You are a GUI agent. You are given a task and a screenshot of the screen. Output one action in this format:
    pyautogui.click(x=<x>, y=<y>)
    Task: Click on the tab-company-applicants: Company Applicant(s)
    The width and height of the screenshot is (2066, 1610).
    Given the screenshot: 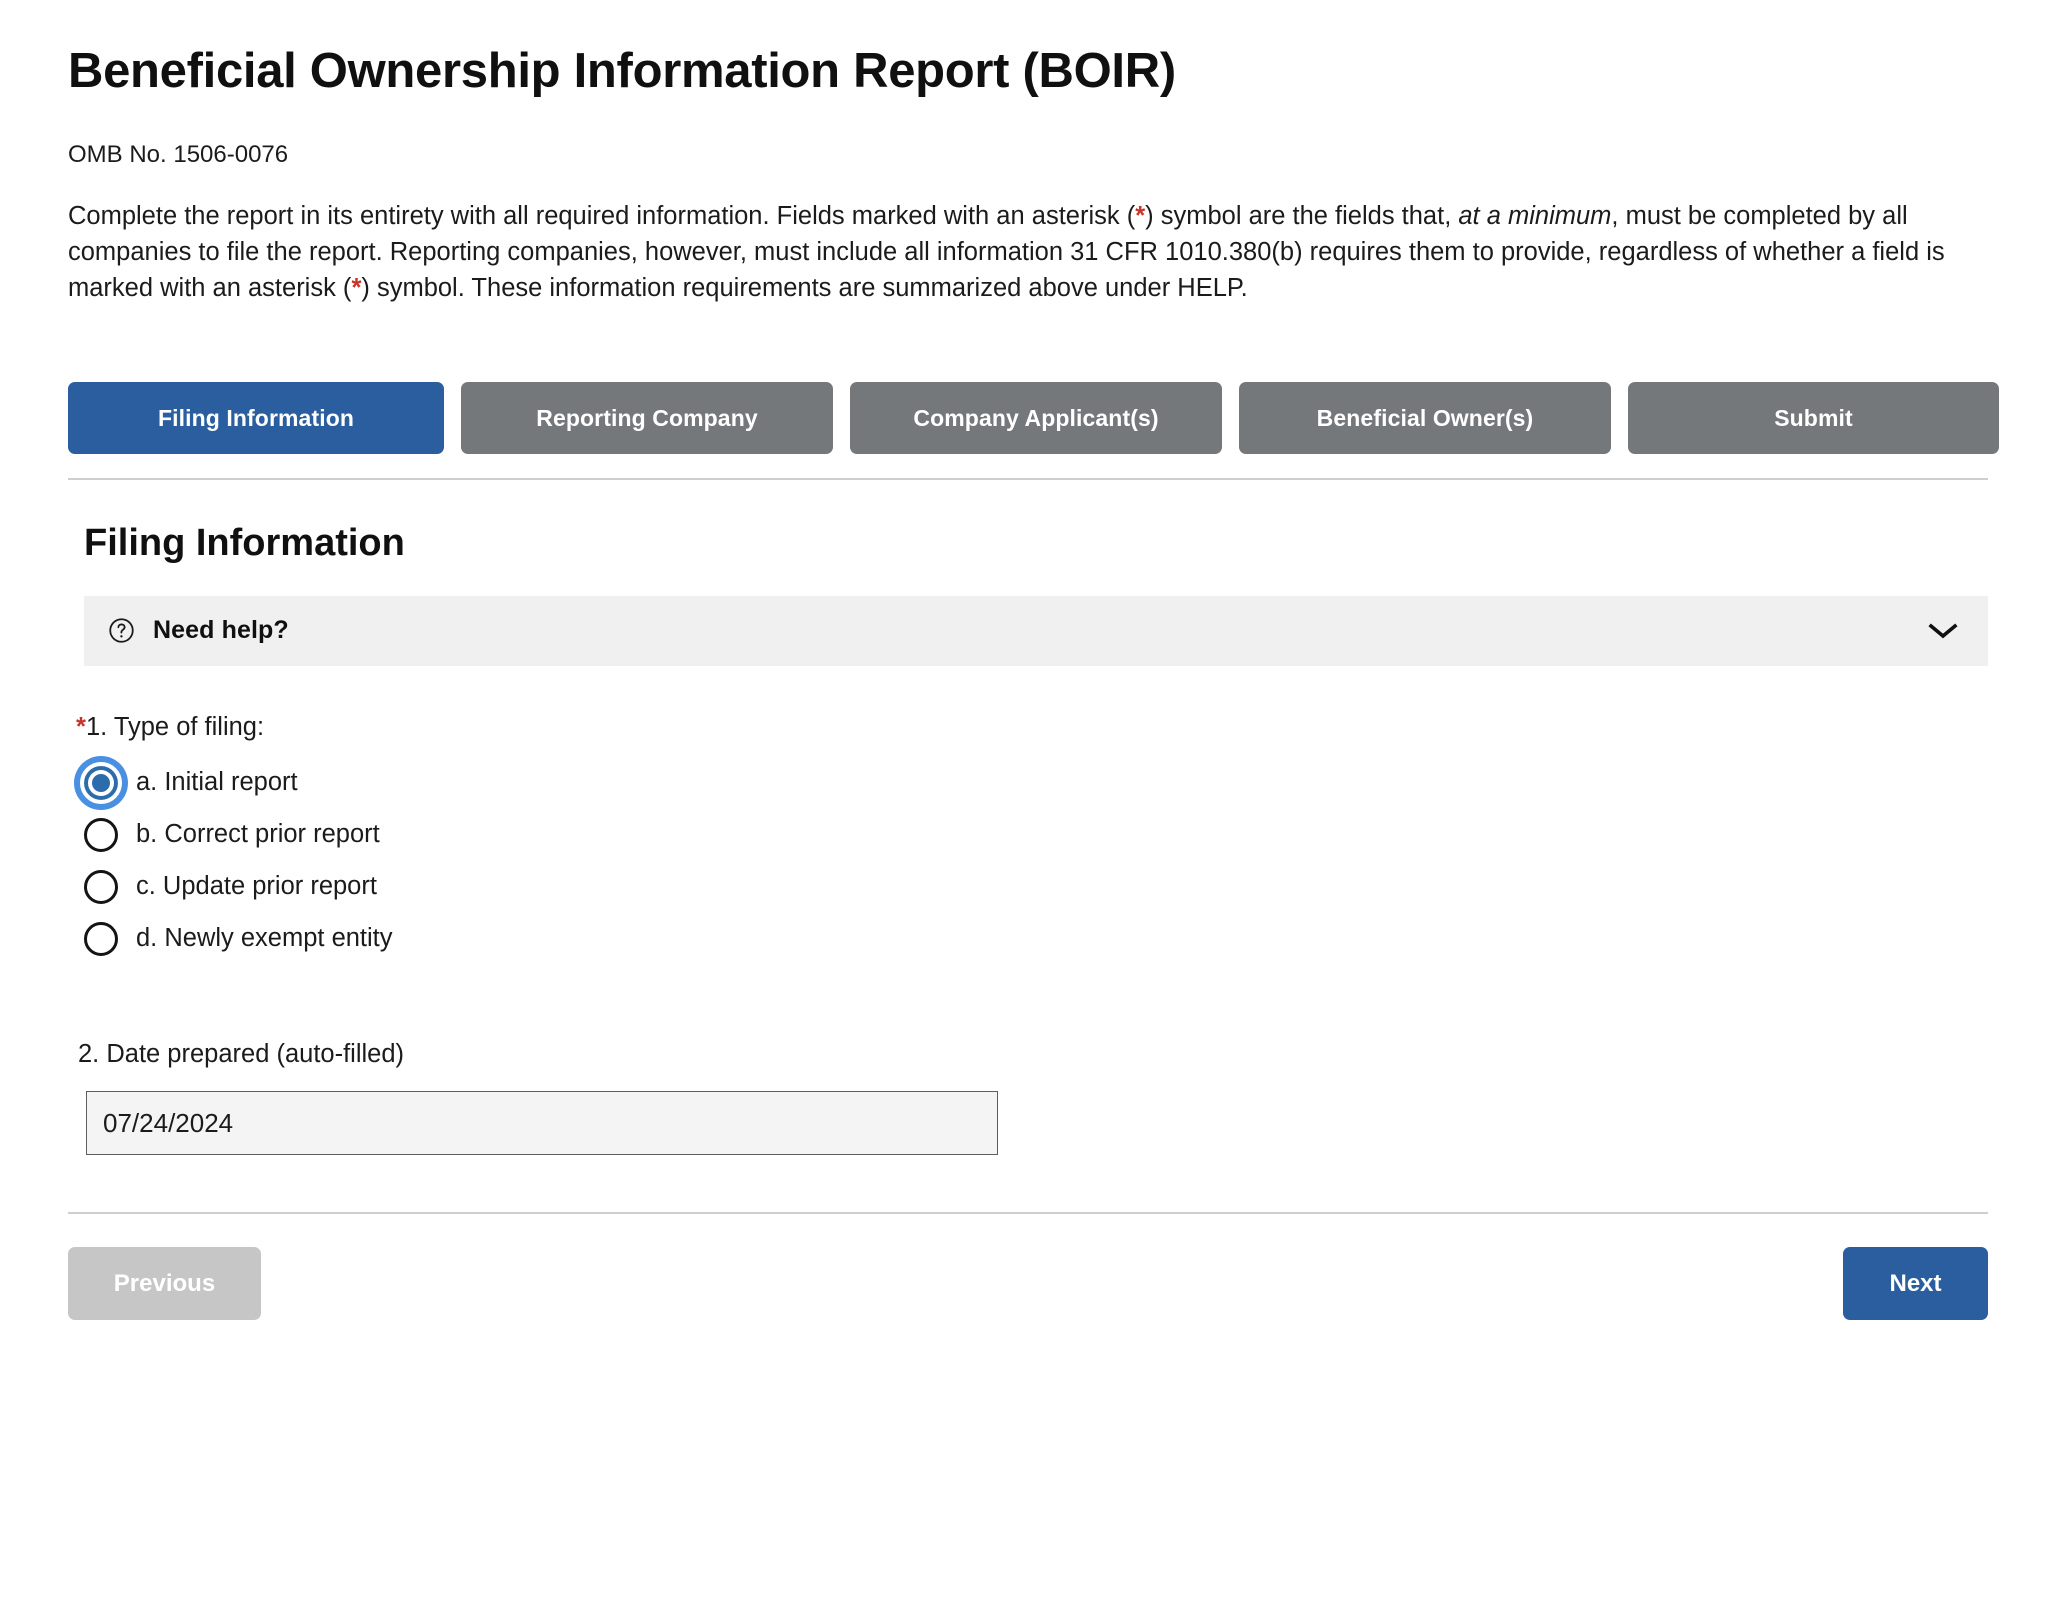 What is the action you would take?
    pyautogui.click(x=1036, y=418)
    